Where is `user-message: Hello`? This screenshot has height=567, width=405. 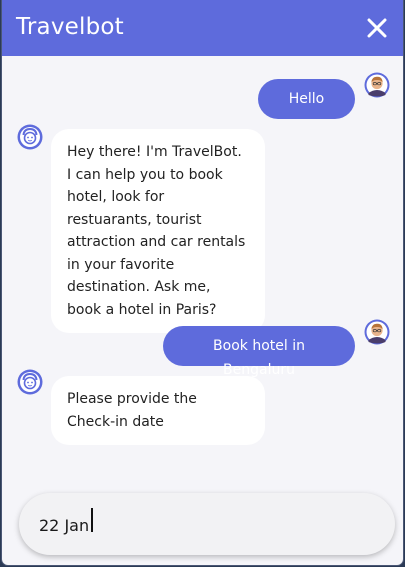 user-message: Hello is located at coordinates (306, 99).